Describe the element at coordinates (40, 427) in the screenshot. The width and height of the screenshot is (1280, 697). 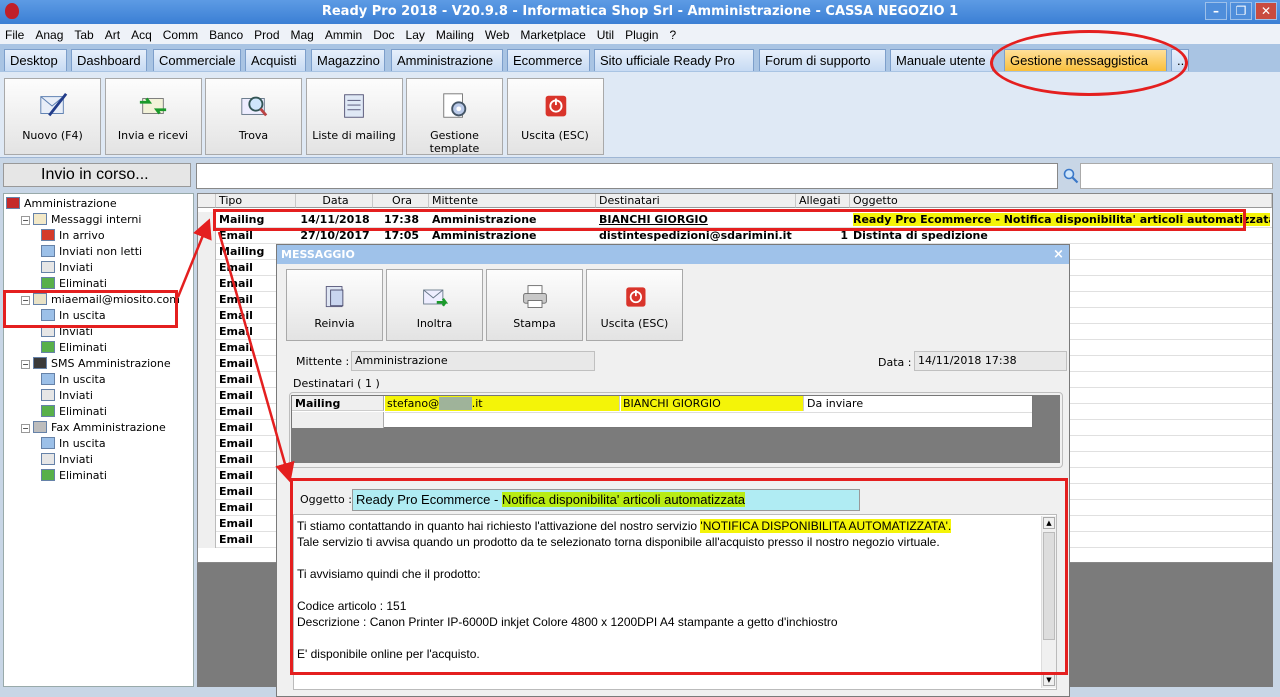
I see `fax-icon` at that location.